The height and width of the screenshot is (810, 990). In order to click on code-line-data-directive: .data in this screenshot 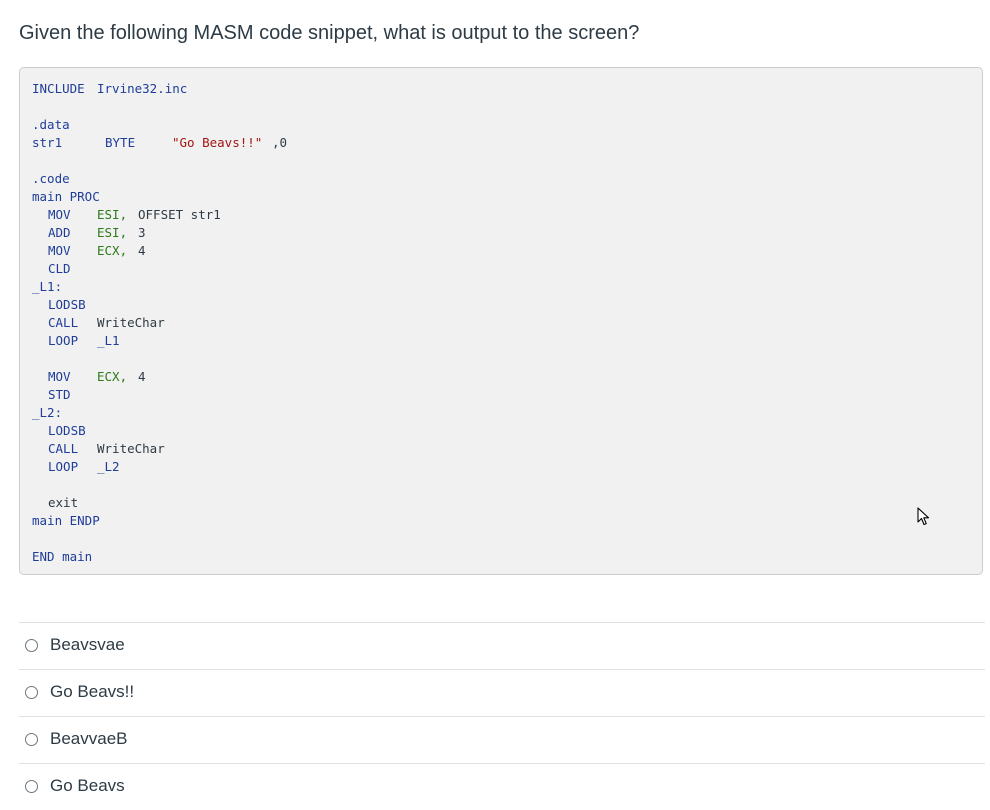, I will do `click(51, 125)`.